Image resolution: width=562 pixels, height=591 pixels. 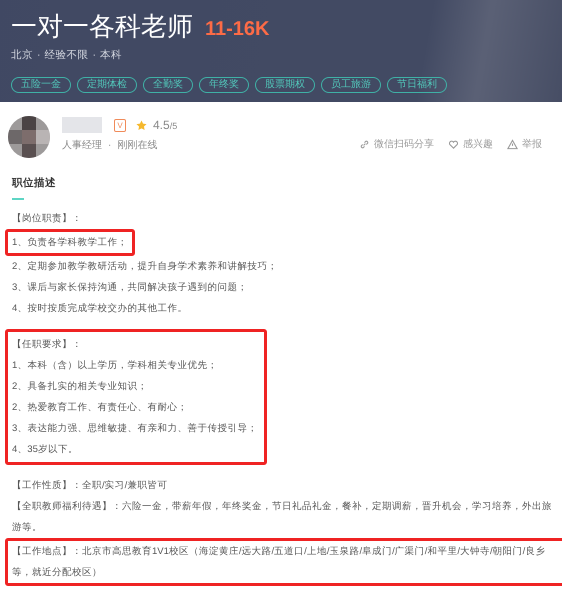 I want to click on like-link: 感兴趣, so click(x=470, y=144).